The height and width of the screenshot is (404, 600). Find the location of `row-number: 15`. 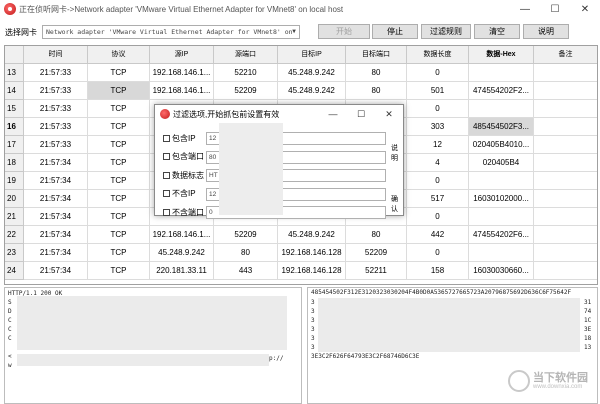

row-number: 15 is located at coordinates (14, 109).